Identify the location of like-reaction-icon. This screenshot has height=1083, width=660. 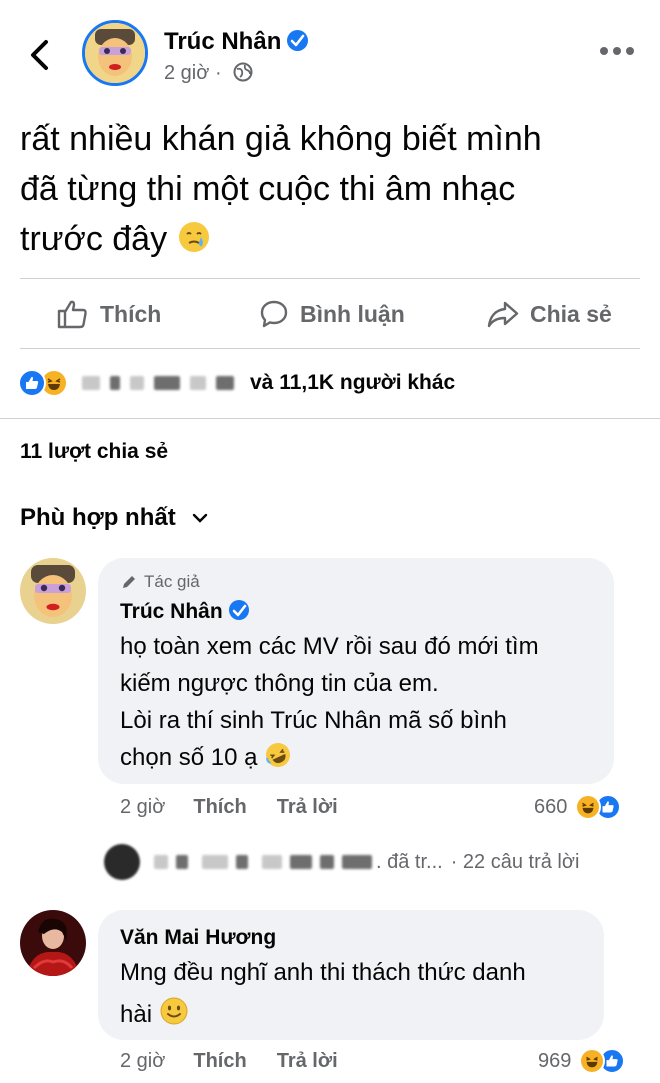
(32, 383).